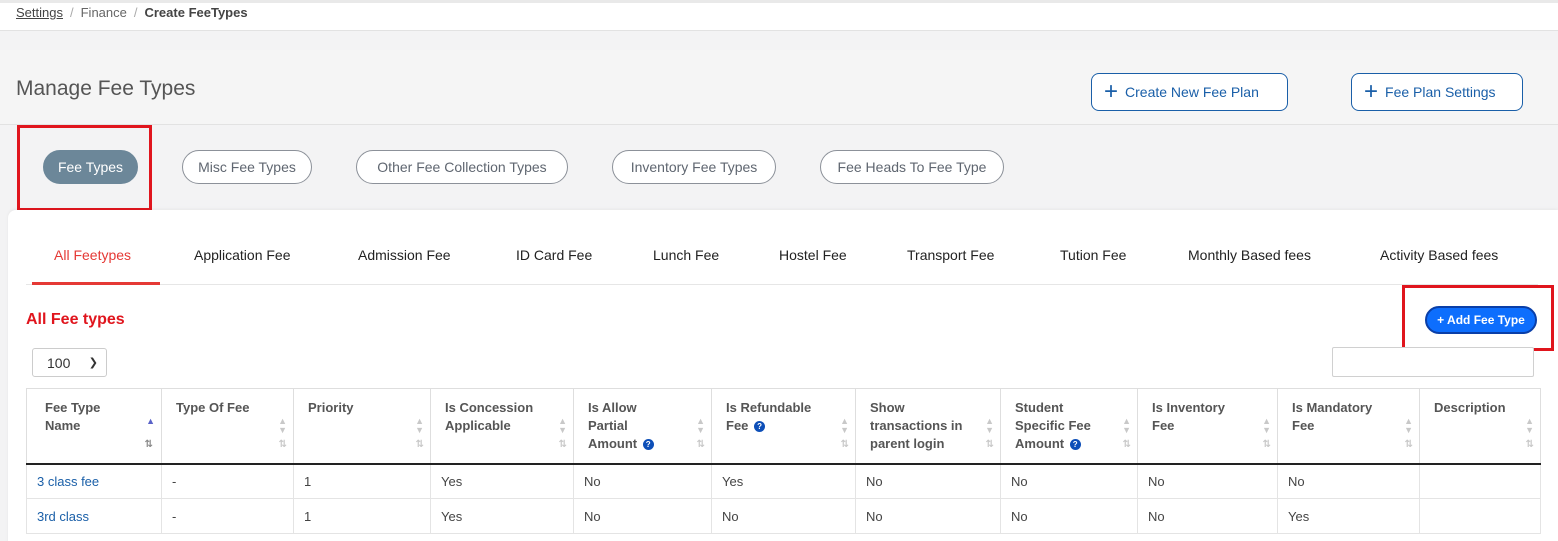  Describe the element at coordinates (1470, 407) in the screenshot. I see `column-header-text: Description` at that location.